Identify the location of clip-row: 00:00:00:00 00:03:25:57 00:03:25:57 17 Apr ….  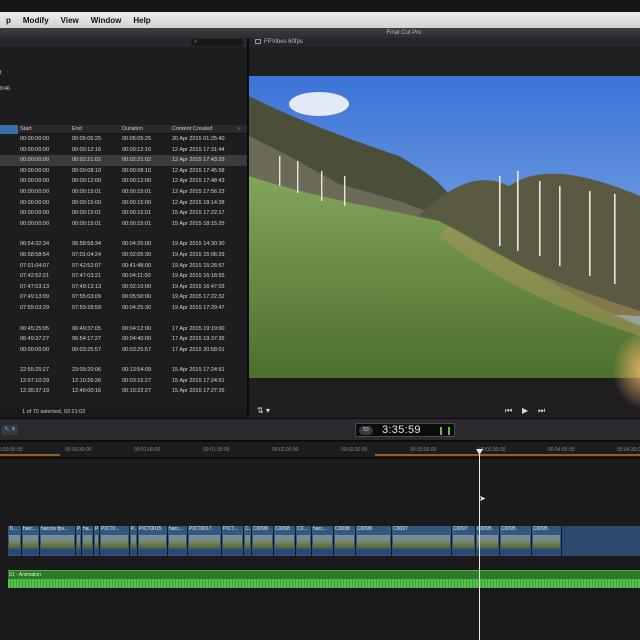
(123, 350).